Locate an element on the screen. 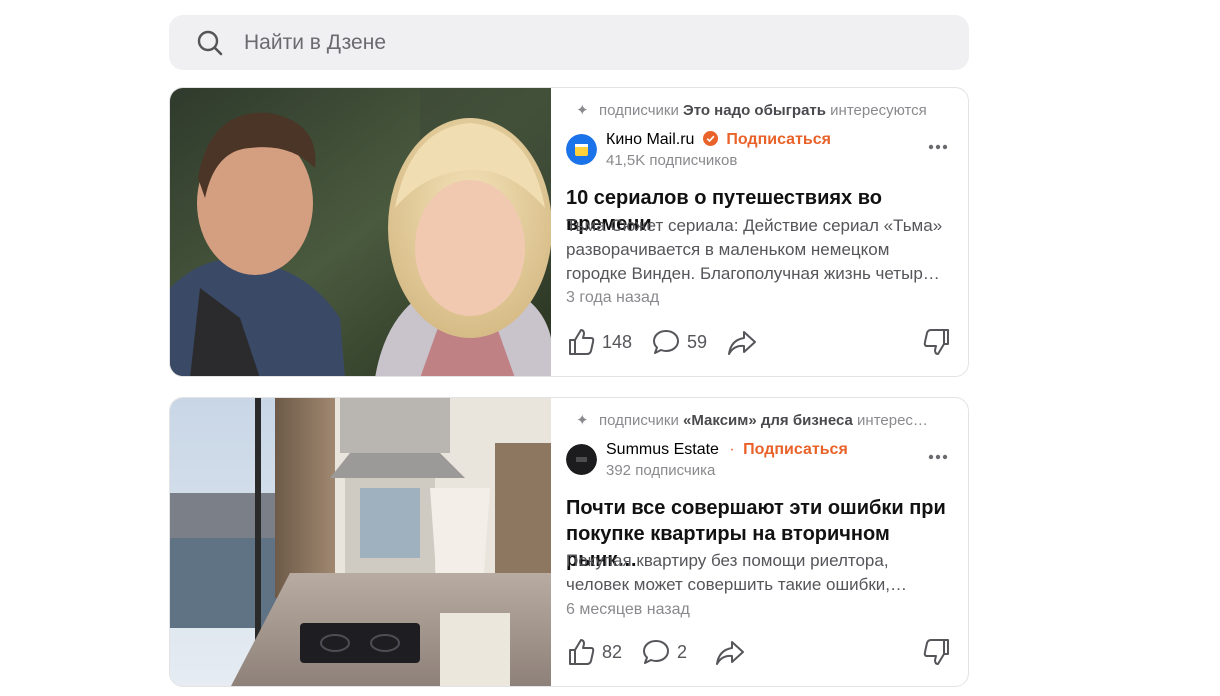 This screenshot has width=1220, height=696. like-count: 82 is located at coordinates (612, 651).